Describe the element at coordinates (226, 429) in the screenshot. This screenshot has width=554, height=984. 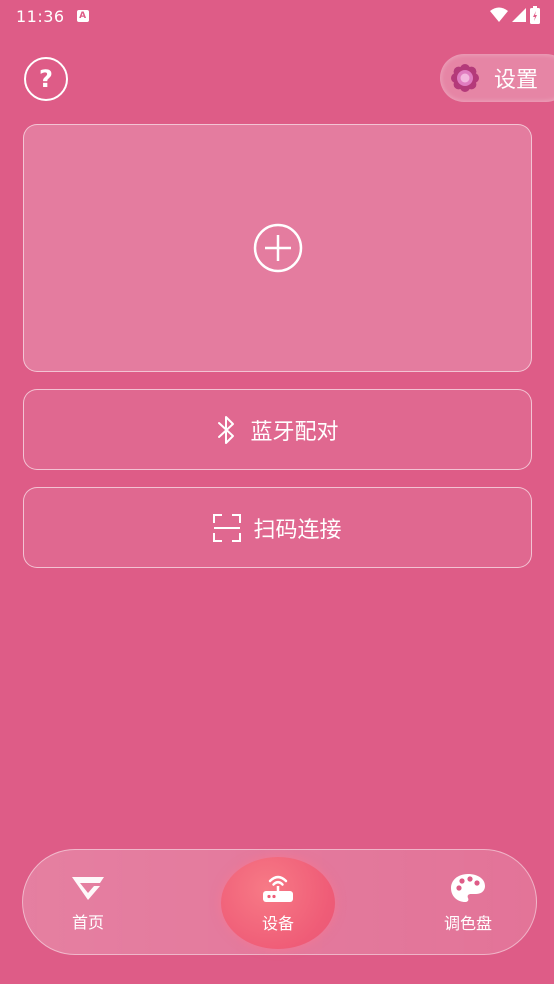
I see `bluetooth-icon` at that location.